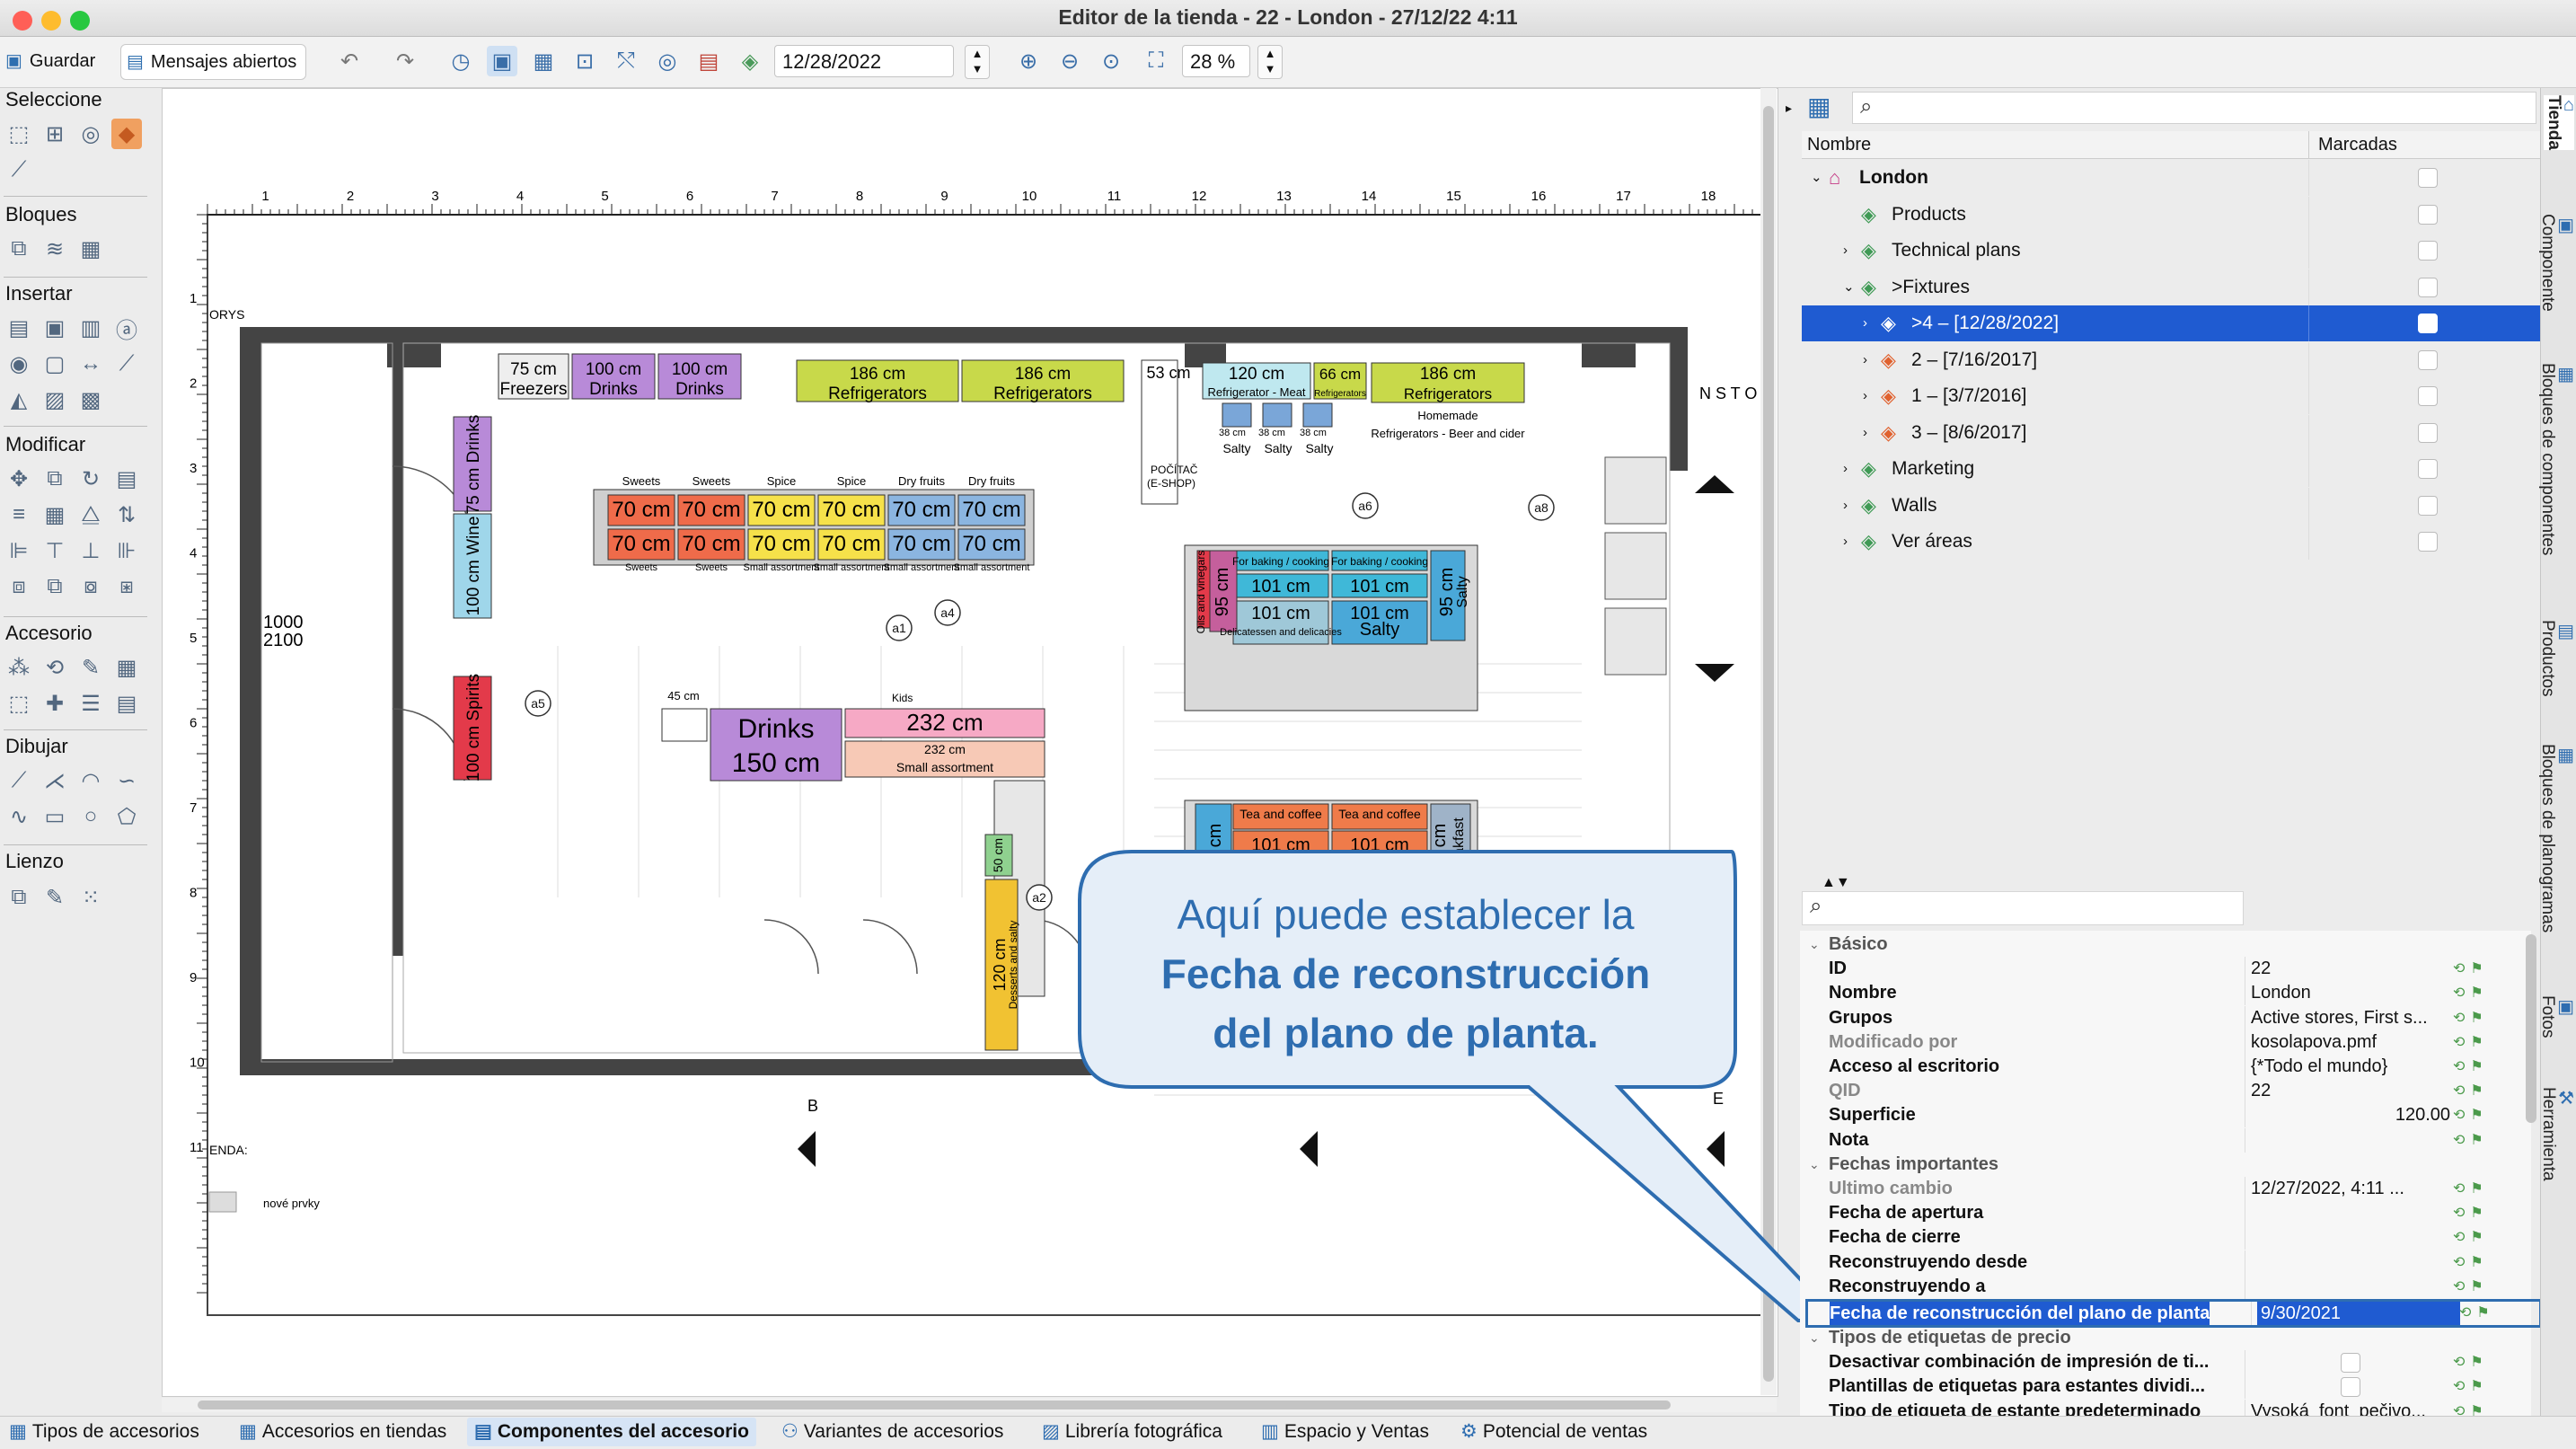  I want to click on canvas-resize-icon: ⧉, so click(19, 898).